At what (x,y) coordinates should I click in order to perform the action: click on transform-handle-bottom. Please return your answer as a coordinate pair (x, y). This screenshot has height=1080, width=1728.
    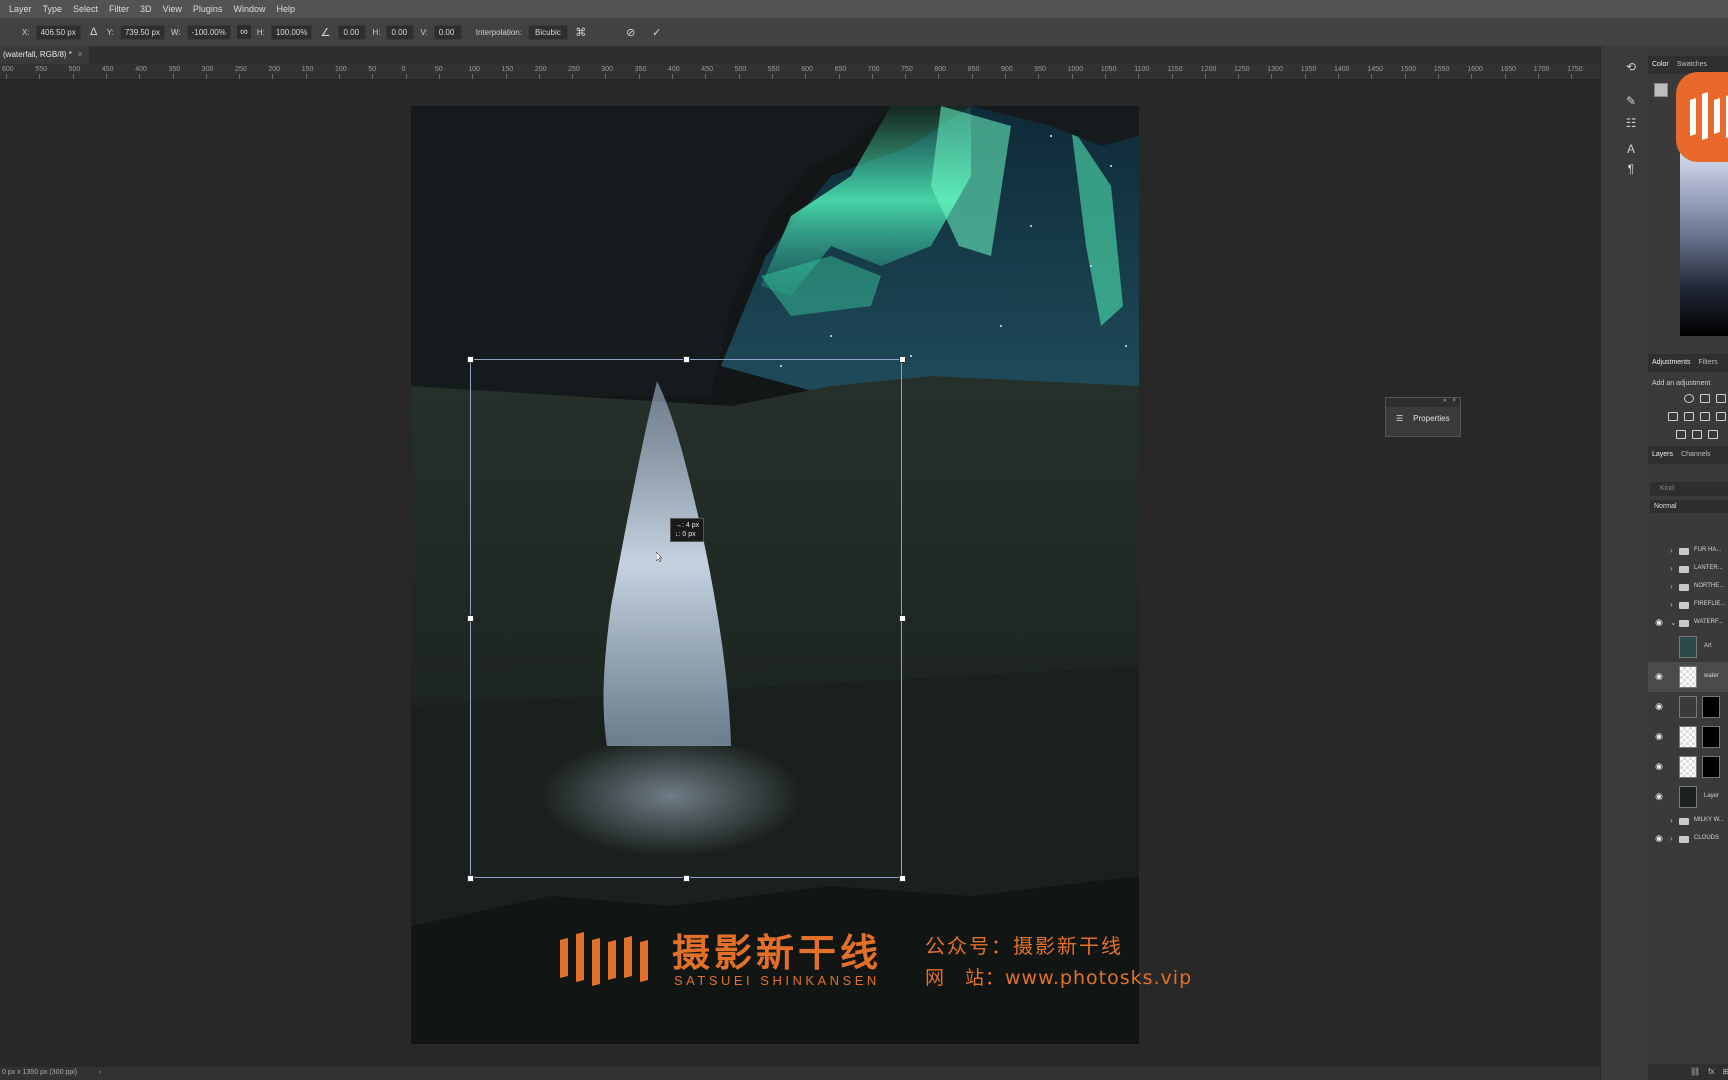
    Looking at the image, I should click on (686, 878).